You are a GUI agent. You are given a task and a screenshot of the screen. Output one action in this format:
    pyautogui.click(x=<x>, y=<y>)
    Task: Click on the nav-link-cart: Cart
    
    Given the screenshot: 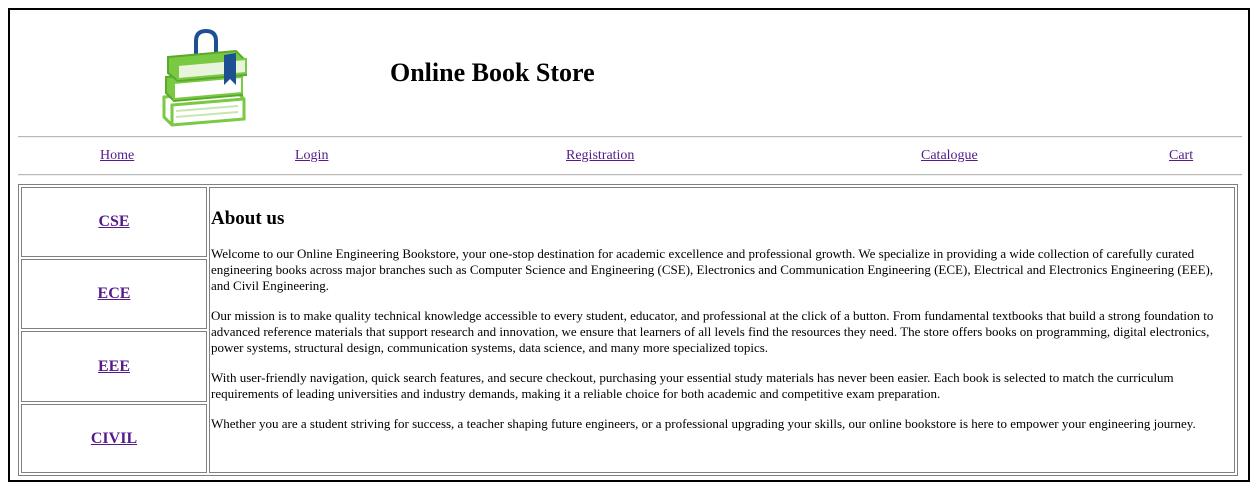 What is the action you would take?
    pyautogui.click(x=1181, y=156)
    